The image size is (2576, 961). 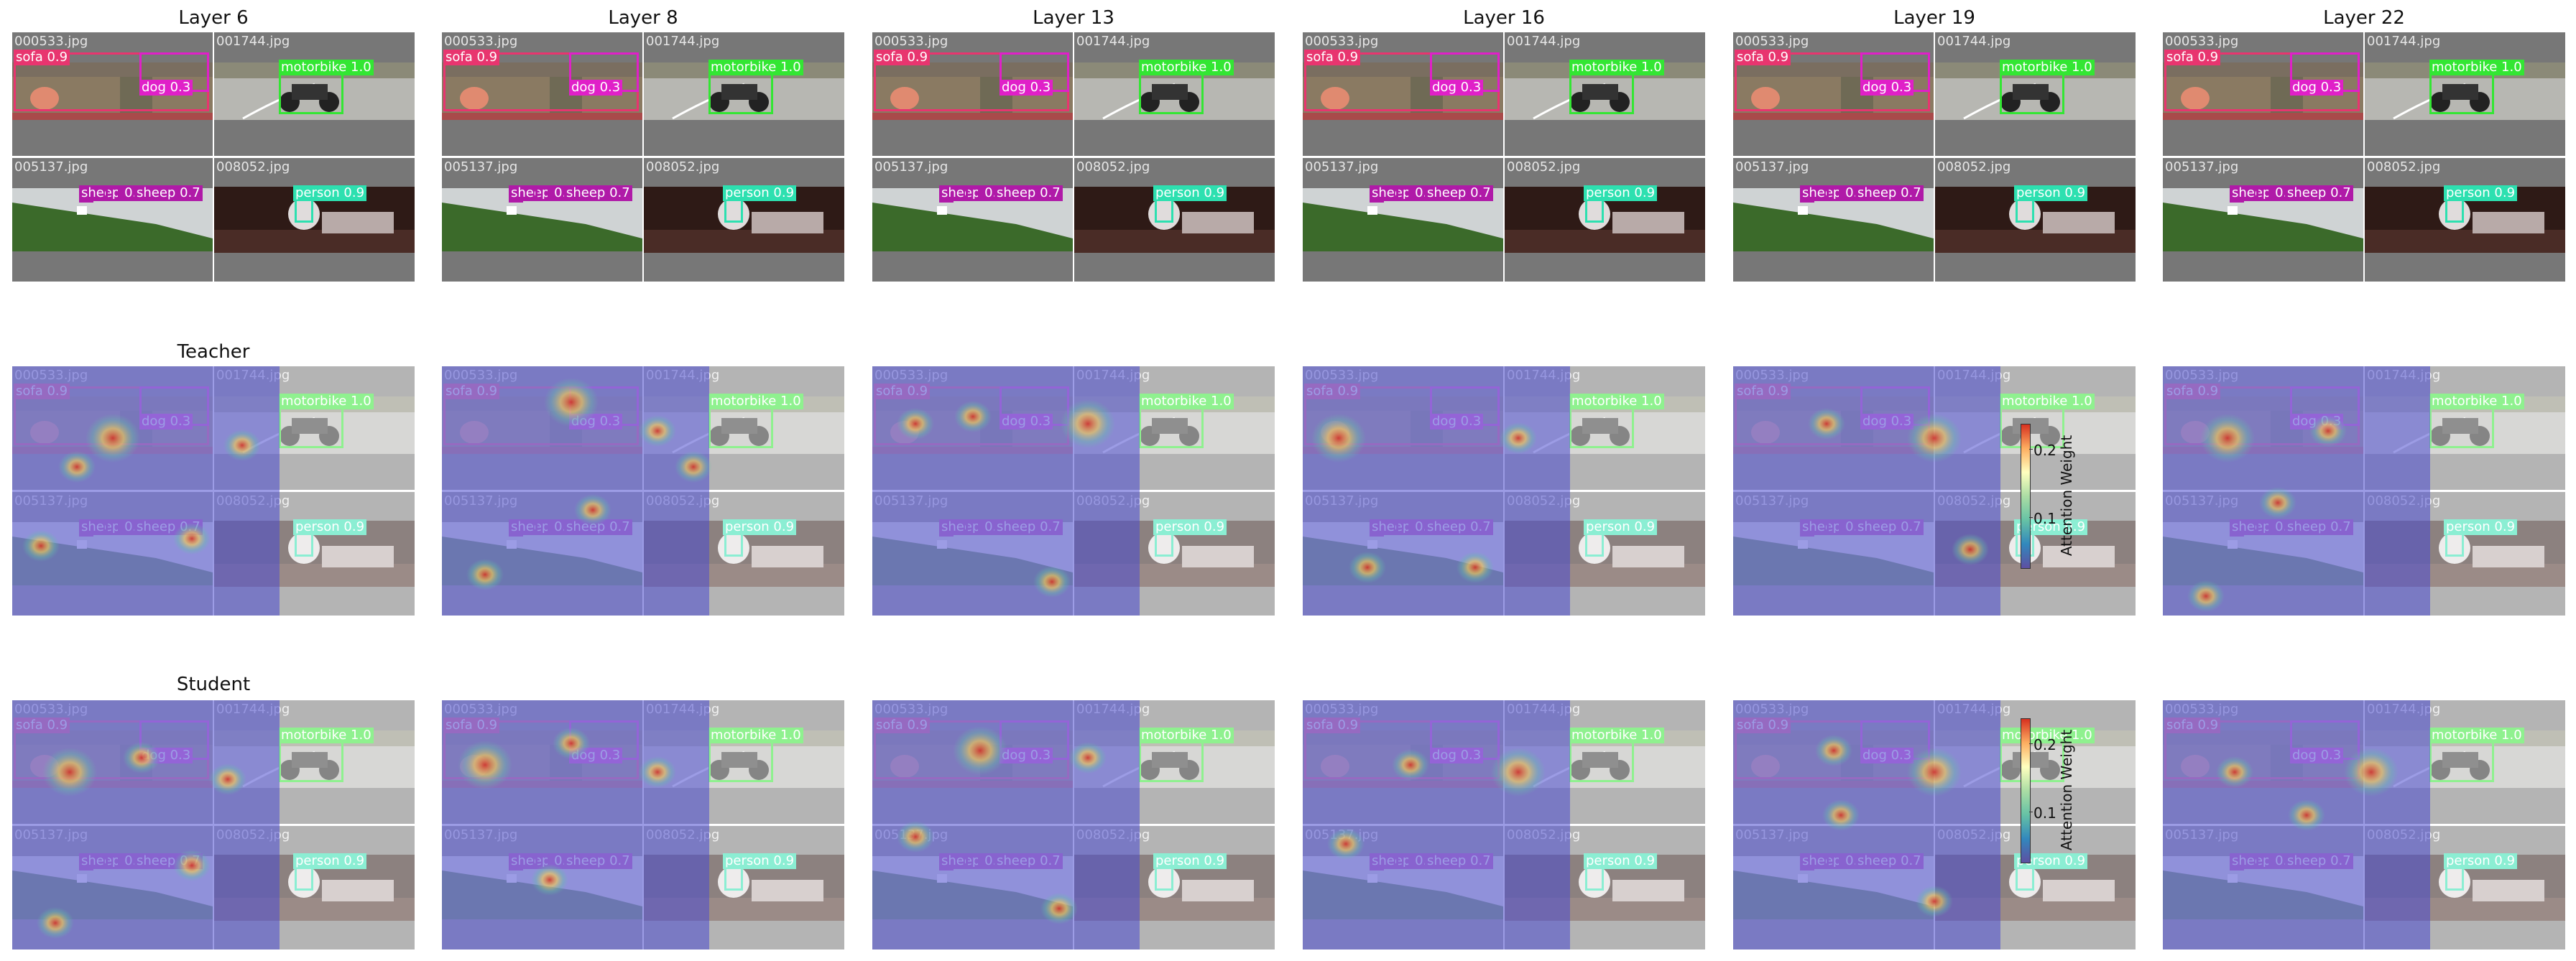 What do you see at coordinates (213, 352) in the screenshot?
I see `row-title: Teacher` at bounding box center [213, 352].